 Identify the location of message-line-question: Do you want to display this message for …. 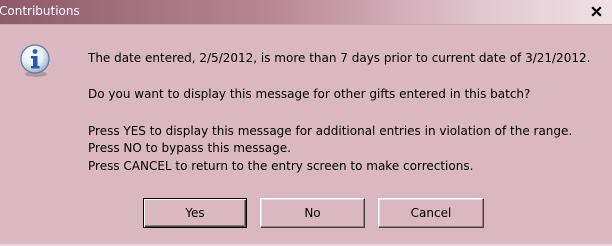
(309, 94).